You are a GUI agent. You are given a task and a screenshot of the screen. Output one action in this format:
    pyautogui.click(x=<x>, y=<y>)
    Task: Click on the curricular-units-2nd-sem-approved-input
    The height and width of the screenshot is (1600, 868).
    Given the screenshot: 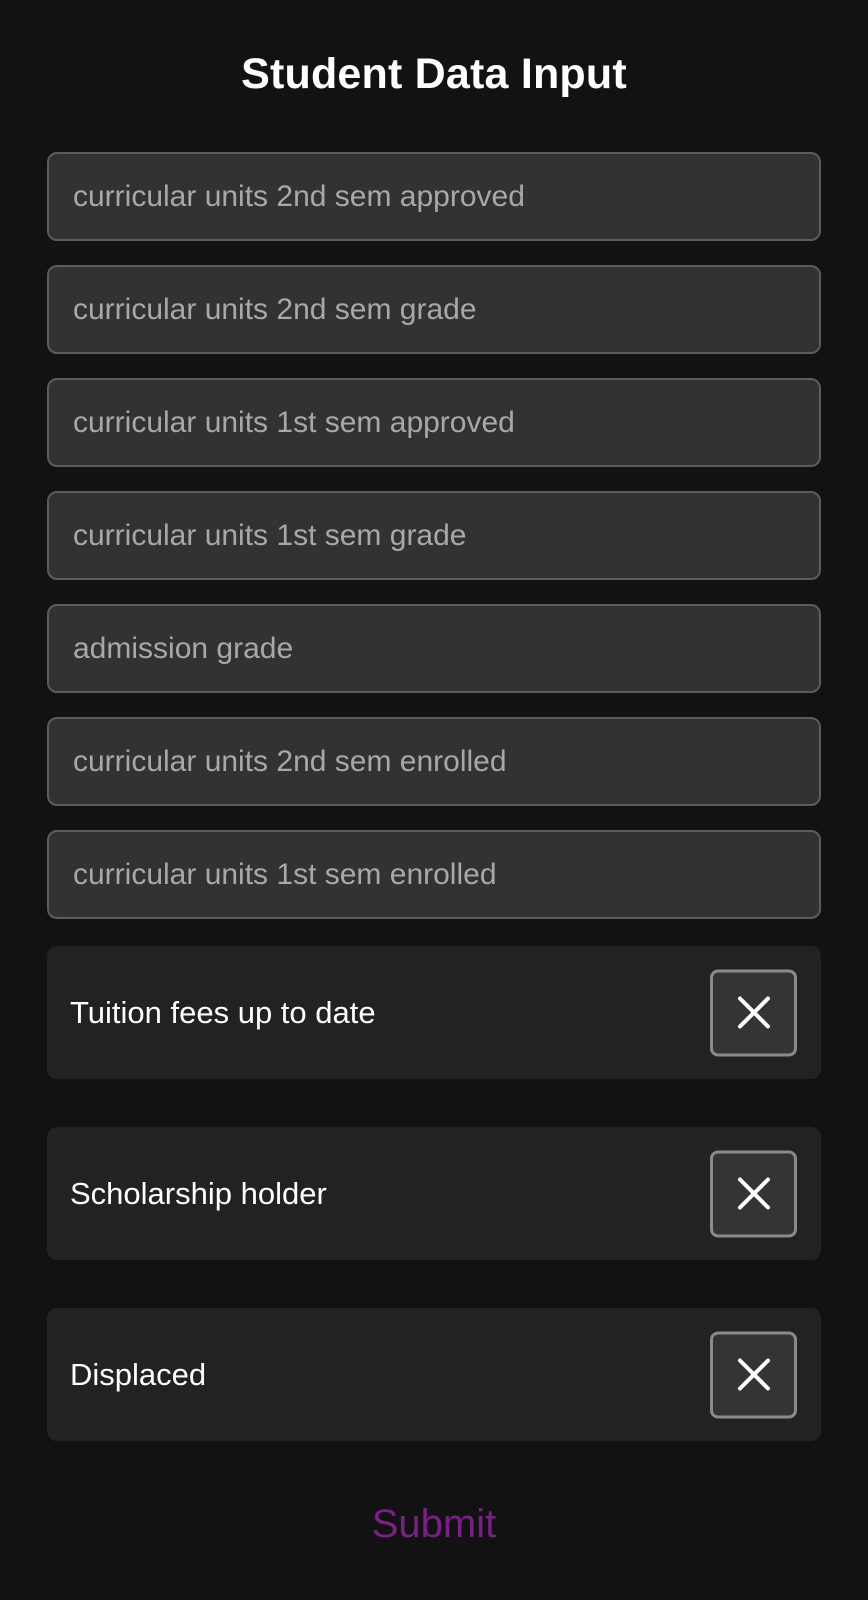 What is the action you would take?
    pyautogui.click(x=434, y=196)
    